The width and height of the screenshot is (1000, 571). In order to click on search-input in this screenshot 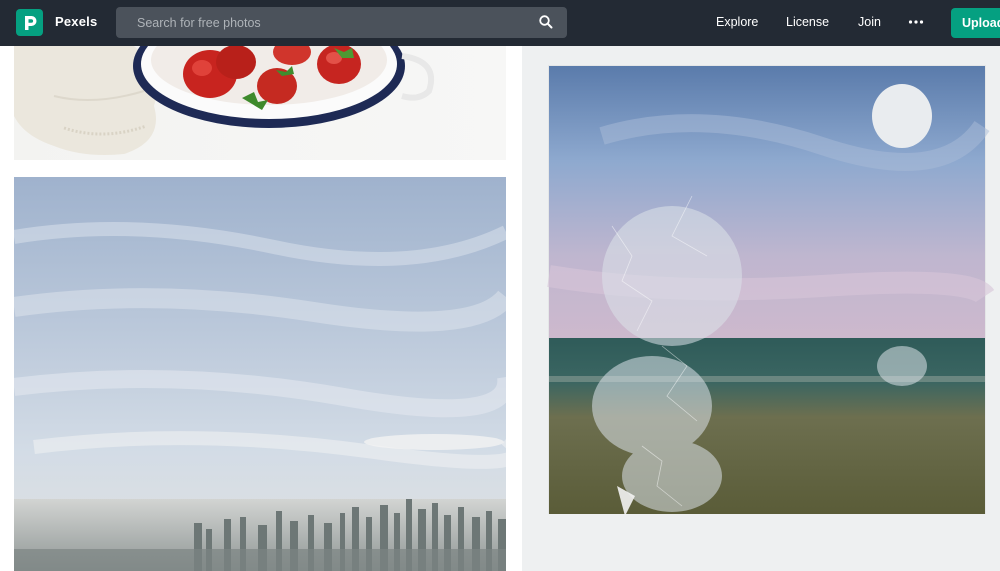, I will do `click(316, 22)`.